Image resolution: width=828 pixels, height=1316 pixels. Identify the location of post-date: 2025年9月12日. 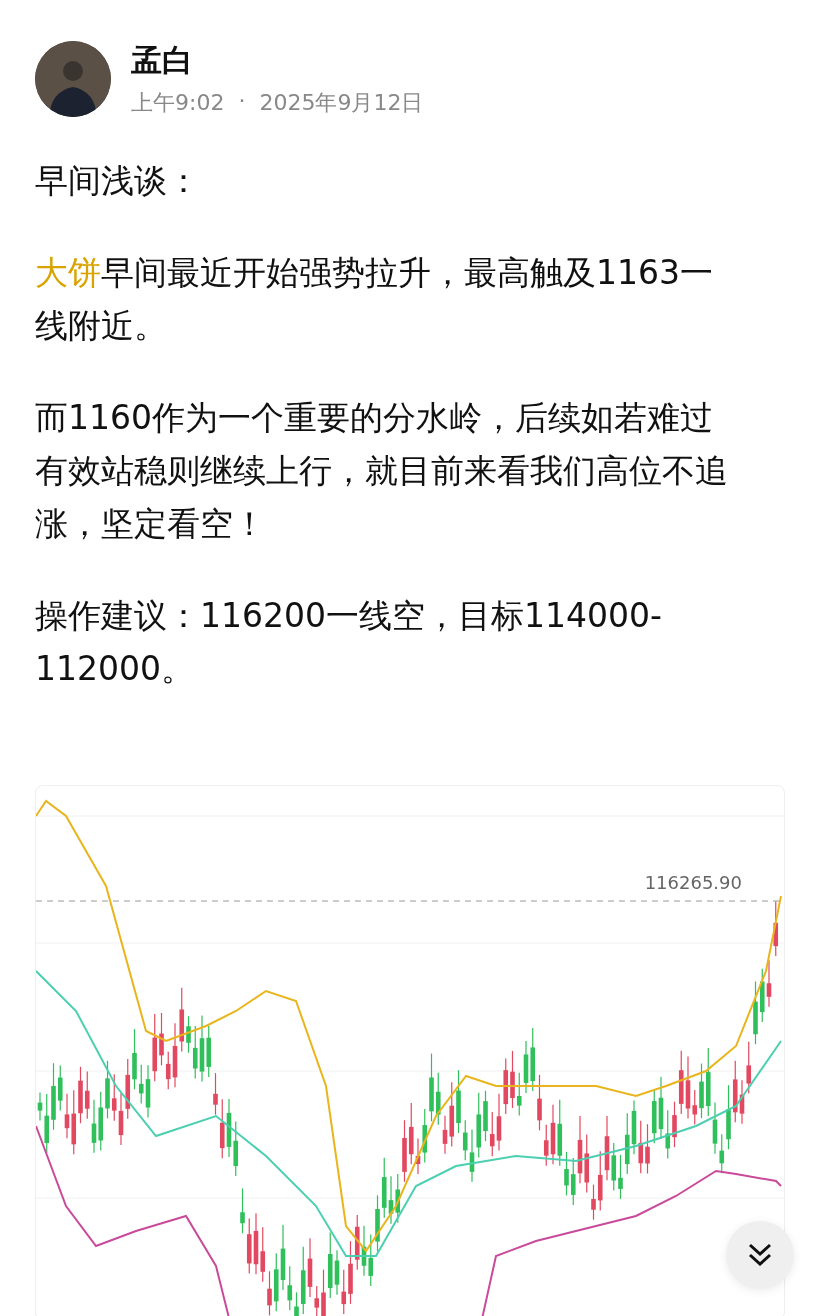
(341, 103).